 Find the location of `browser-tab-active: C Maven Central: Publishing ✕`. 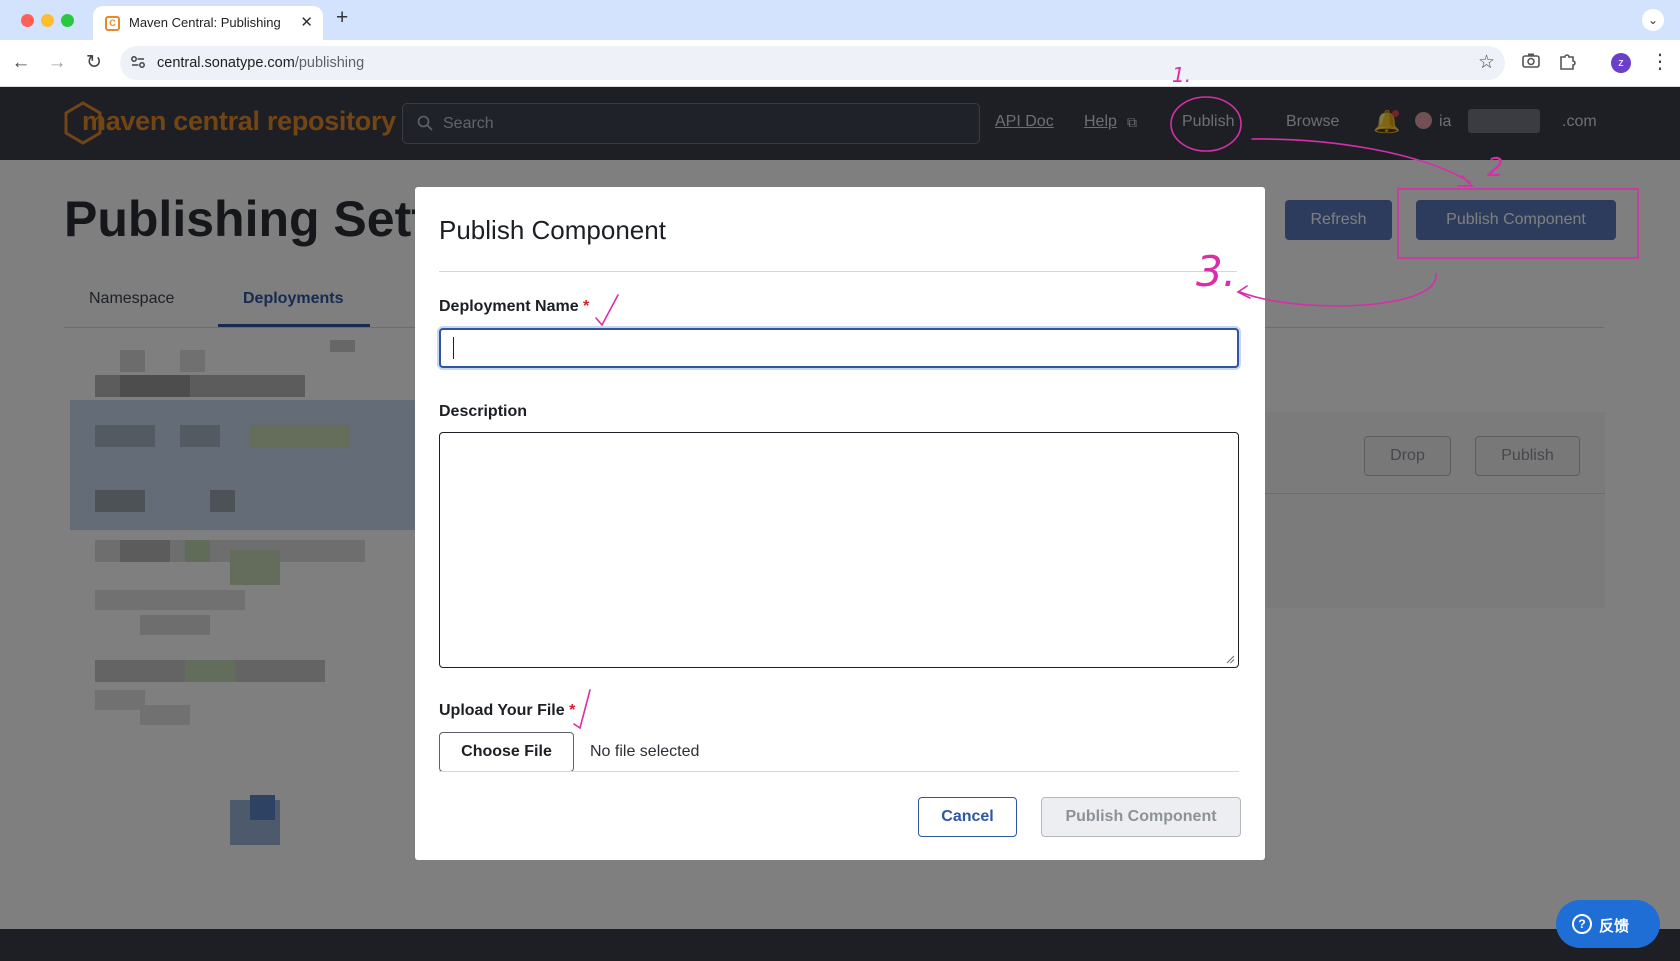

browser-tab-active: C Maven Central: Publishing ✕ is located at coordinates (208, 23).